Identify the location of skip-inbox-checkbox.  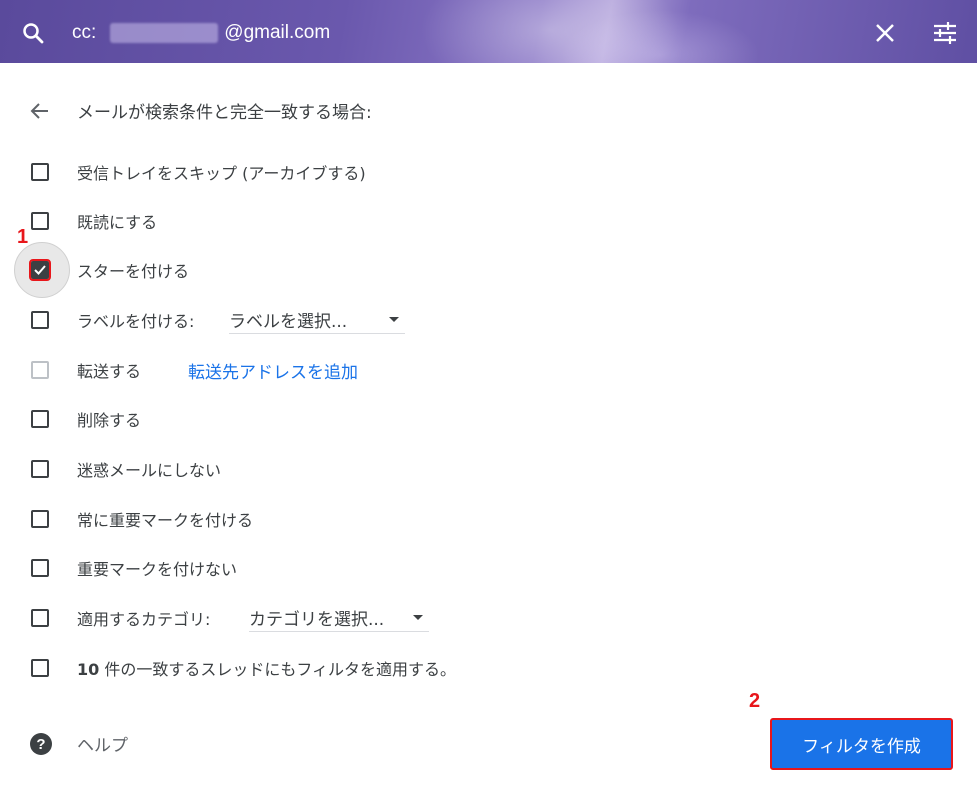
(40, 172).